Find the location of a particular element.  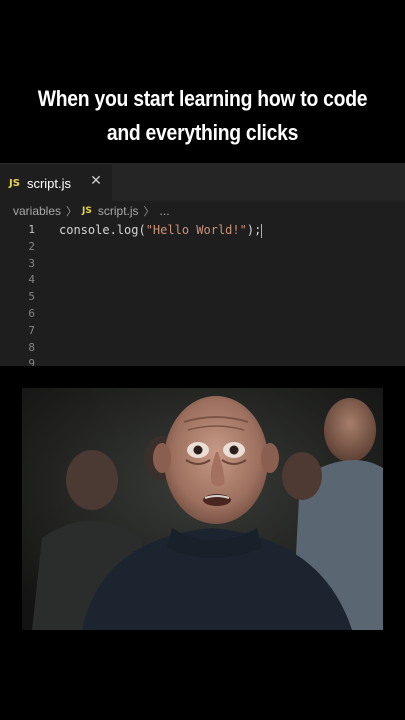

code-token-string: "Hello World!" is located at coordinates (196, 230).